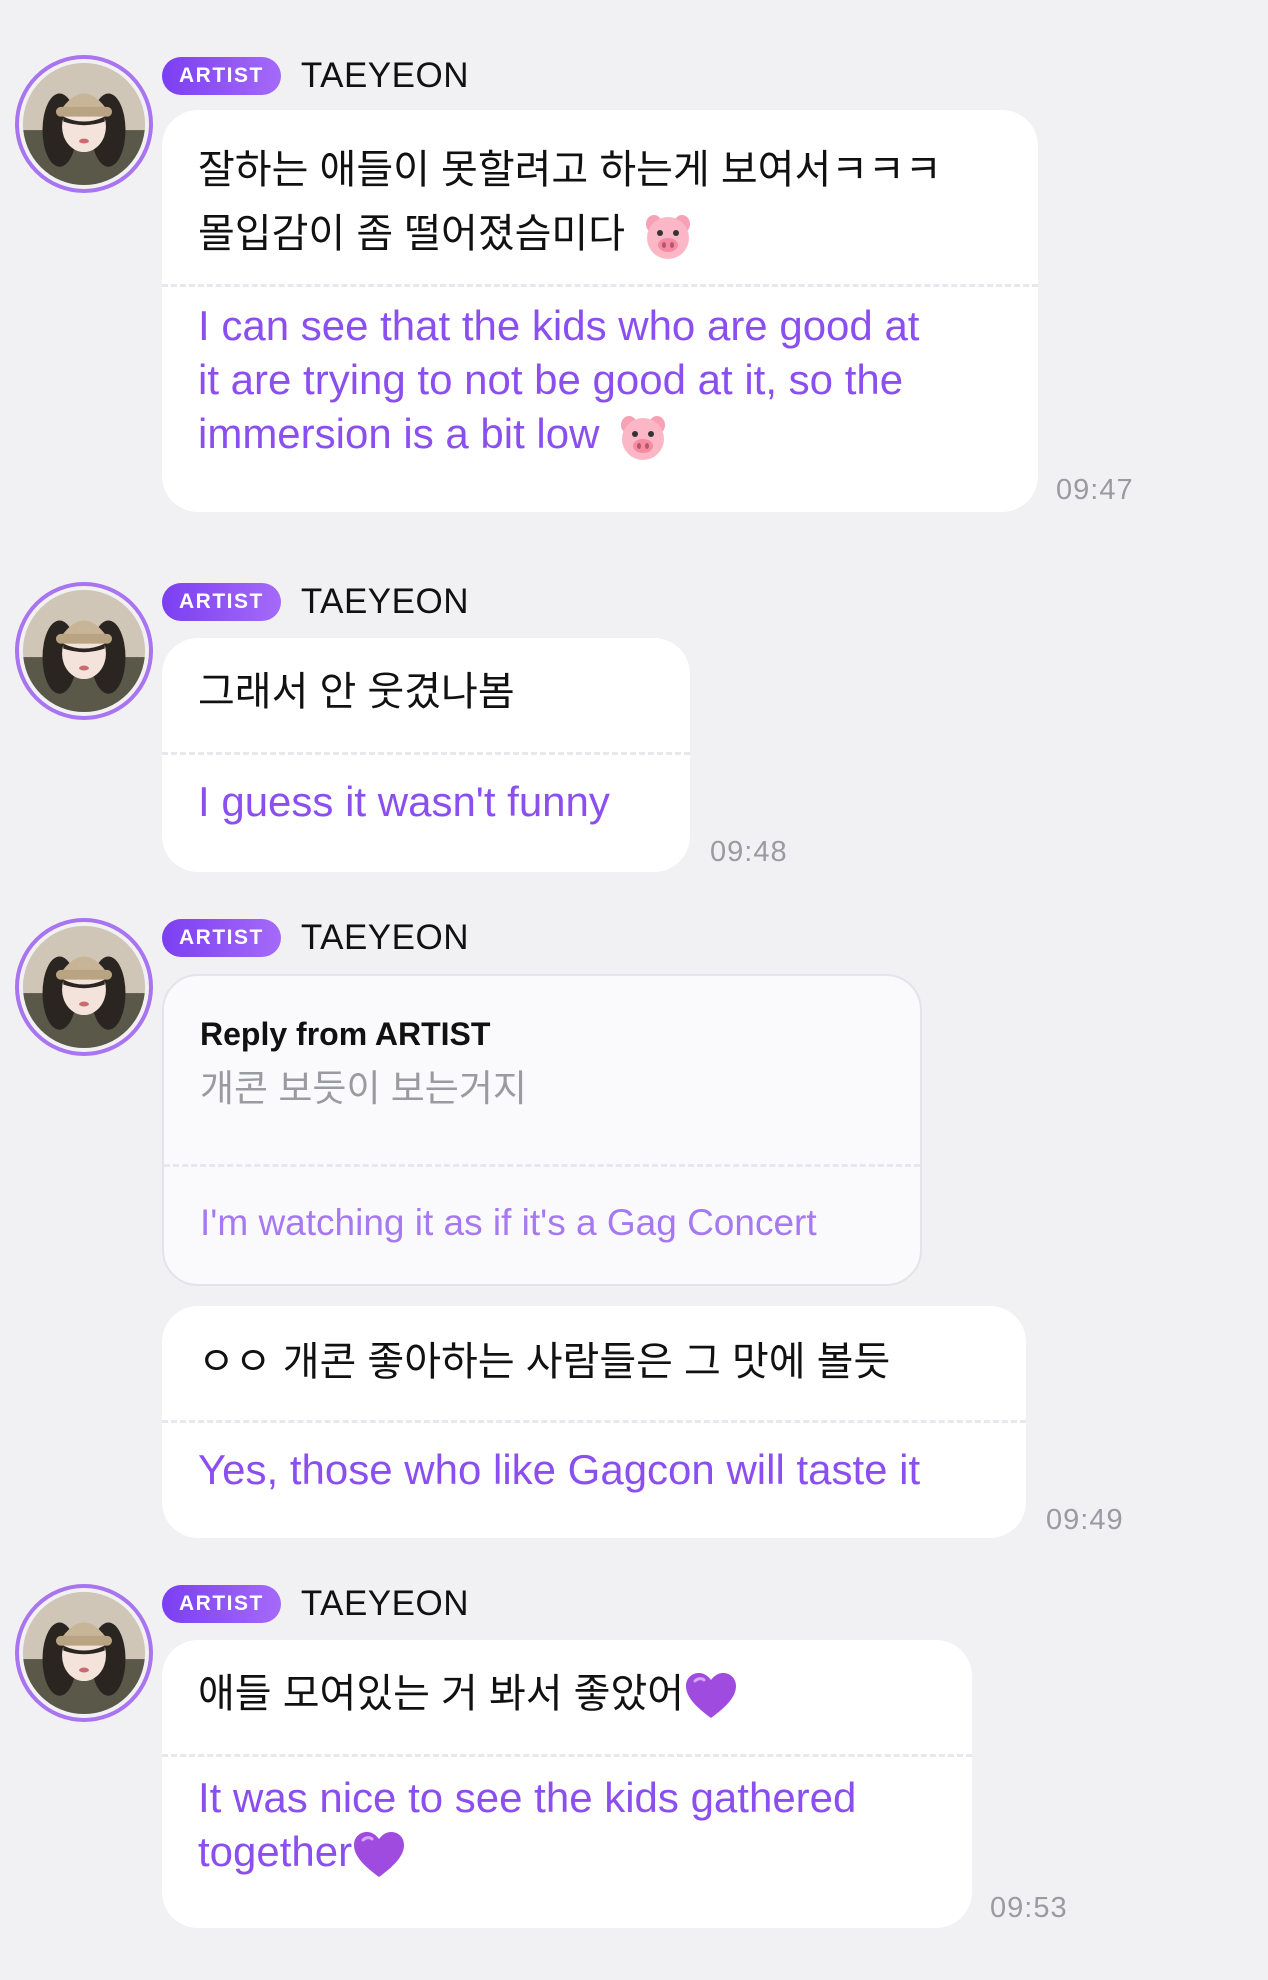 The image size is (1268, 1980). I want to click on reply-quote-header: Reply from ARTIST 개콘 보듯이 보는거지, so click(542, 1070).